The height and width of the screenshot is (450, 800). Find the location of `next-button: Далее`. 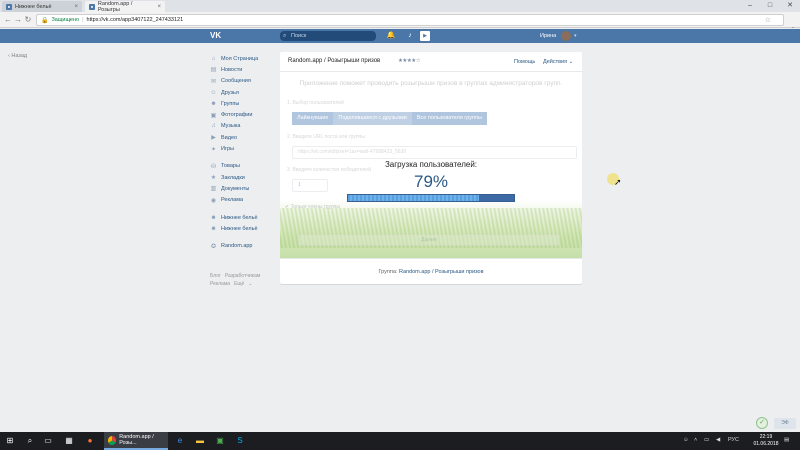

next-button: Далее is located at coordinates (429, 240).